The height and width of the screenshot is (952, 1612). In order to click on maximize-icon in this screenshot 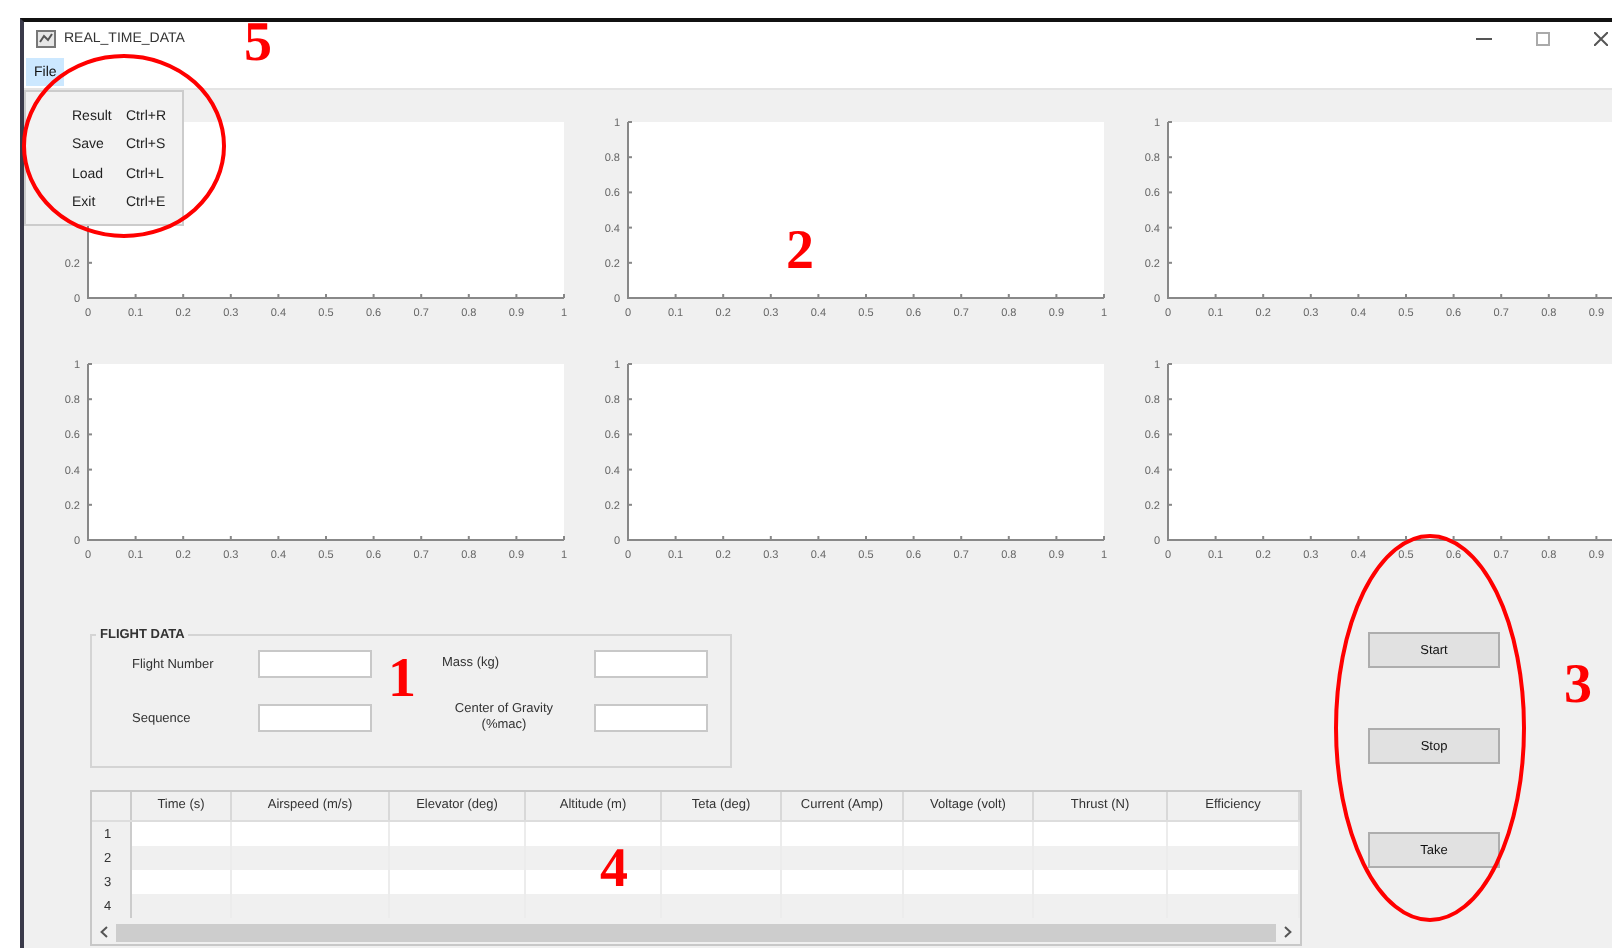, I will do `click(1543, 39)`.